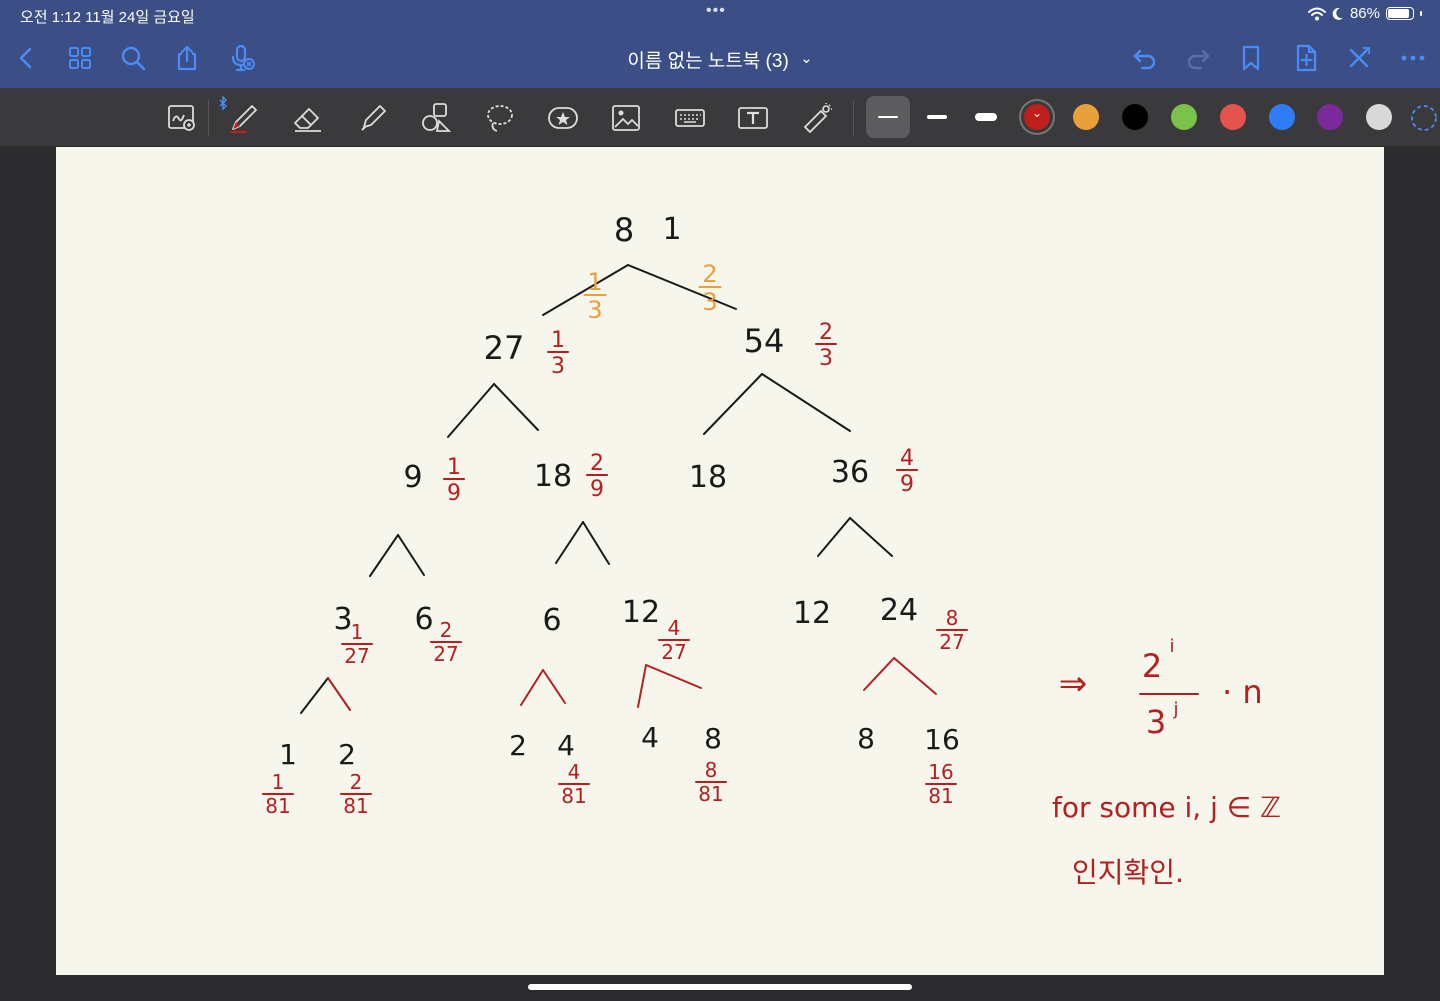 Image resolution: width=1440 pixels, height=1001 pixels. I want to click on eraser-tool, so click(308, 118).